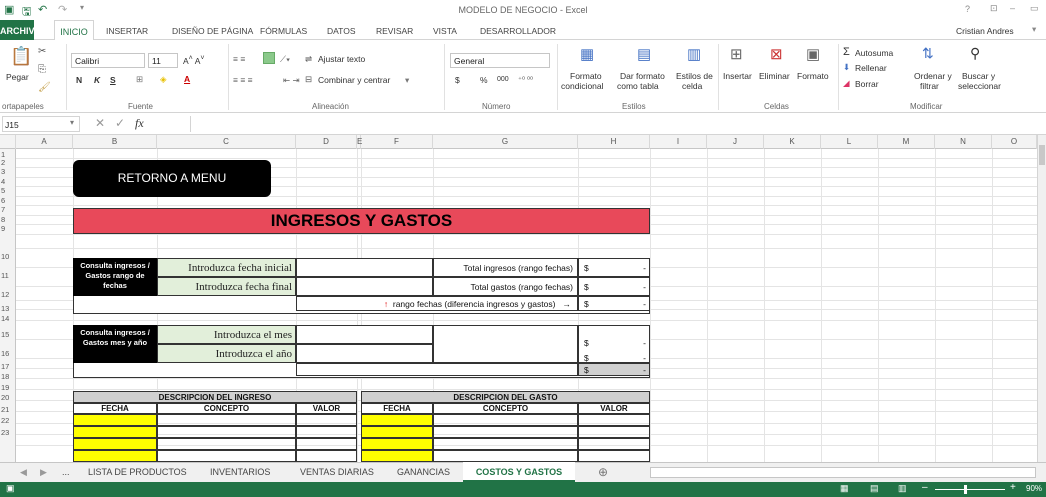 The height and width of the screenshot is (497, 1046). Describe the element at coordinates (582, 86) in the screenshot. I see `conditional-format-label-2: condicional` at that location.